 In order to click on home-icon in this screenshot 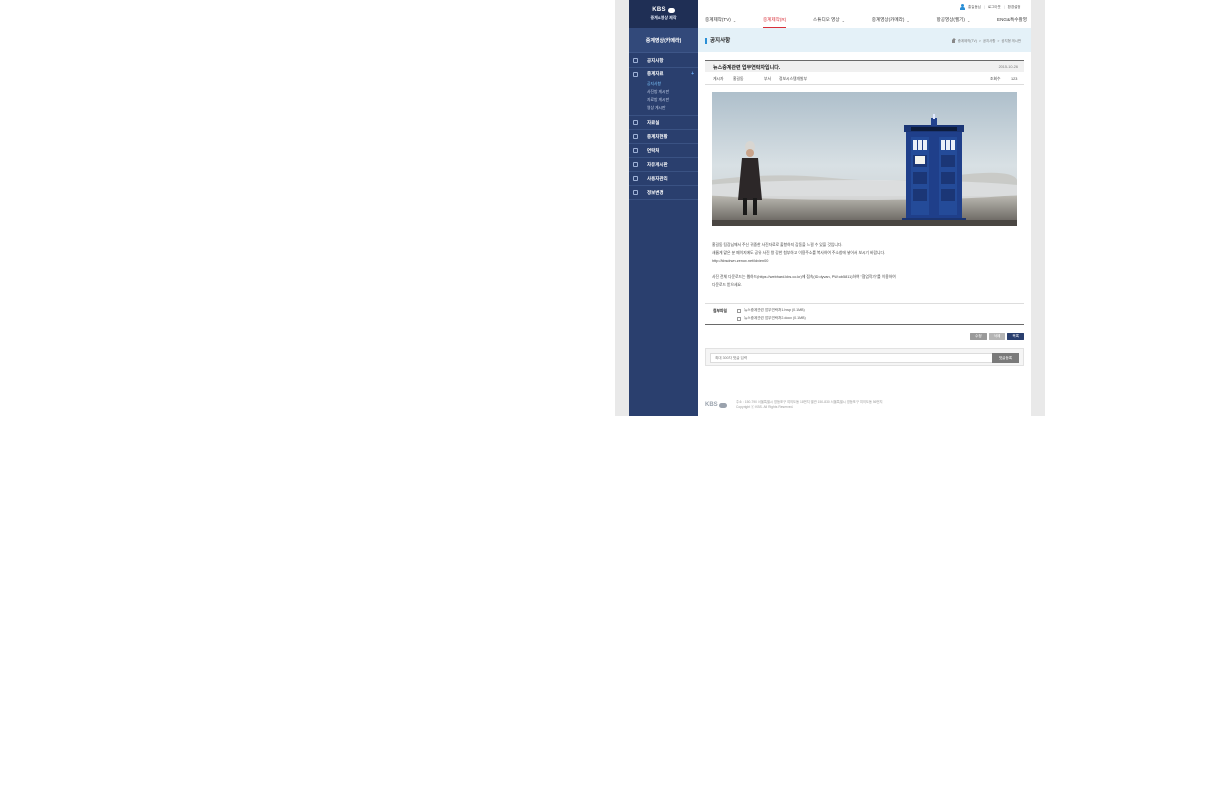, I will do `click(953, 40)`.